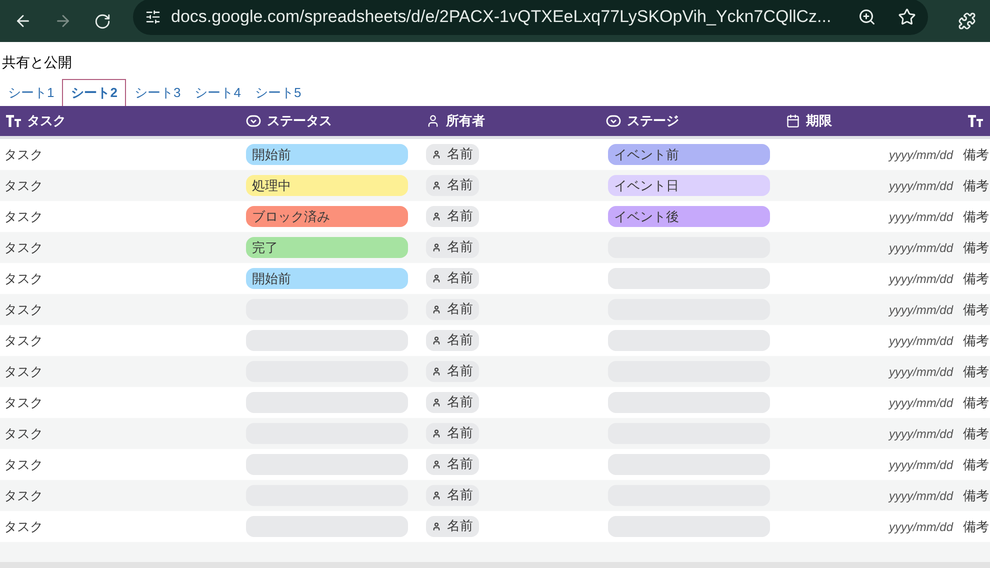 The image size is (990, 568). I want to click on status-pill: 処理中, so click(327, 185).